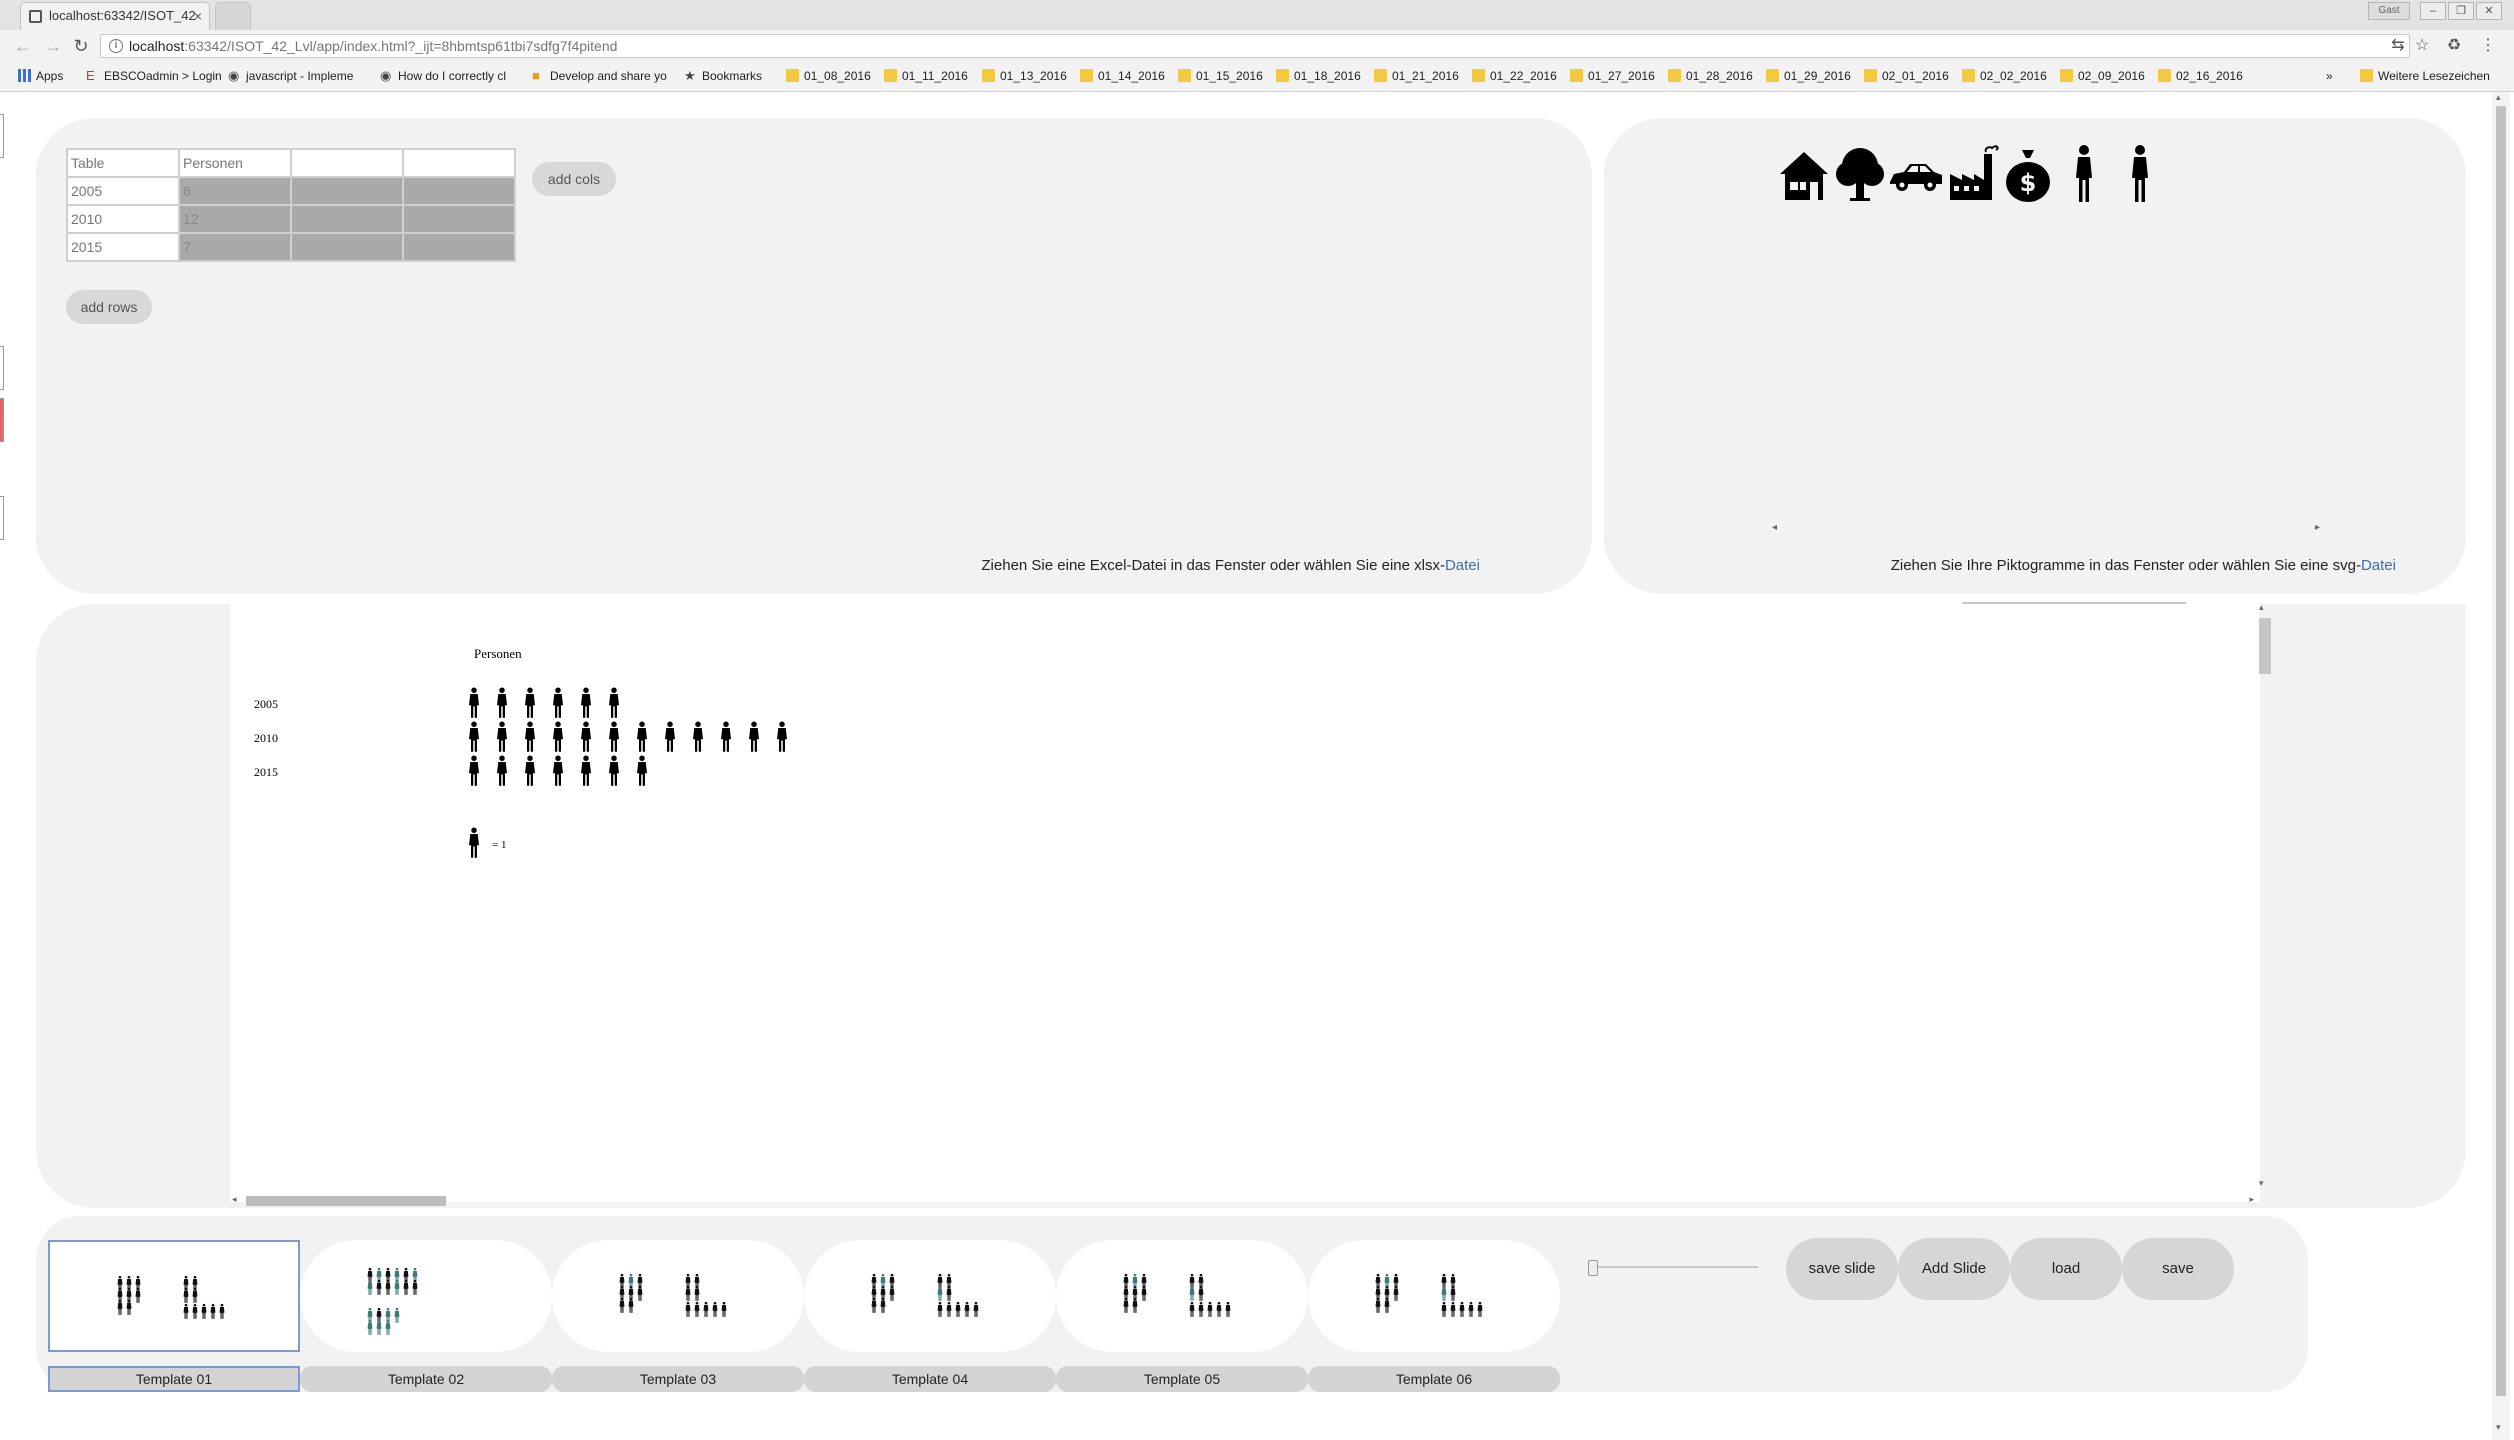  I want to click on tab-close-icon: ×, so click(198, 16).